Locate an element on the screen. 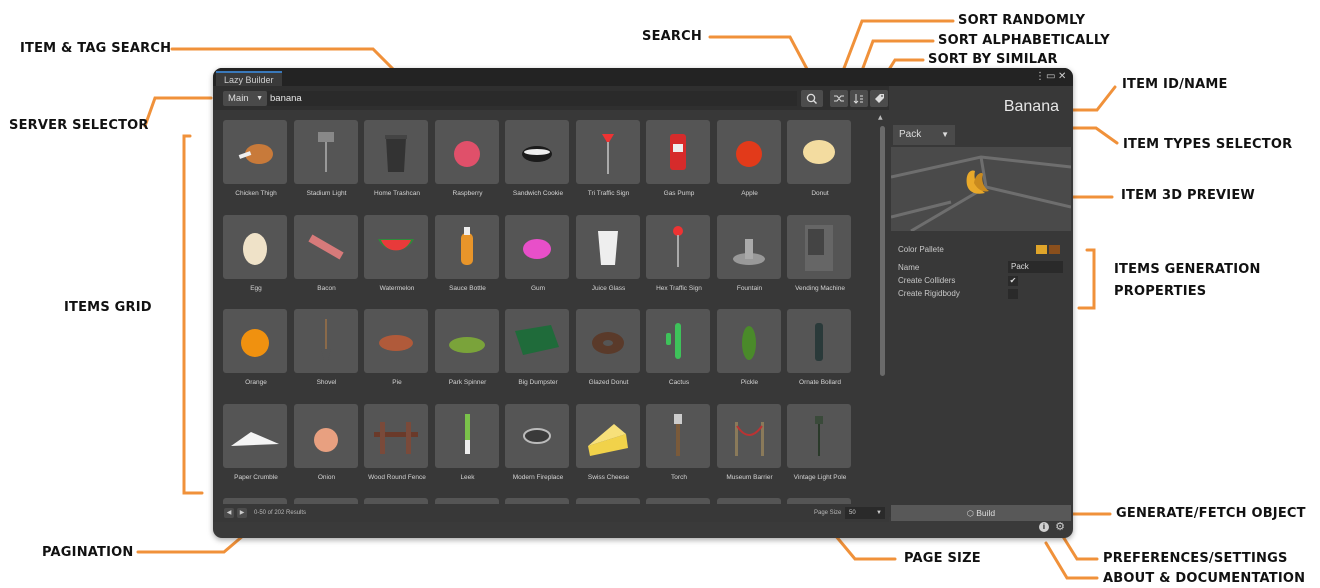  callout-about-documentation: ABOUT & DOCUMENTATION is located at coordinates (1204, 578).